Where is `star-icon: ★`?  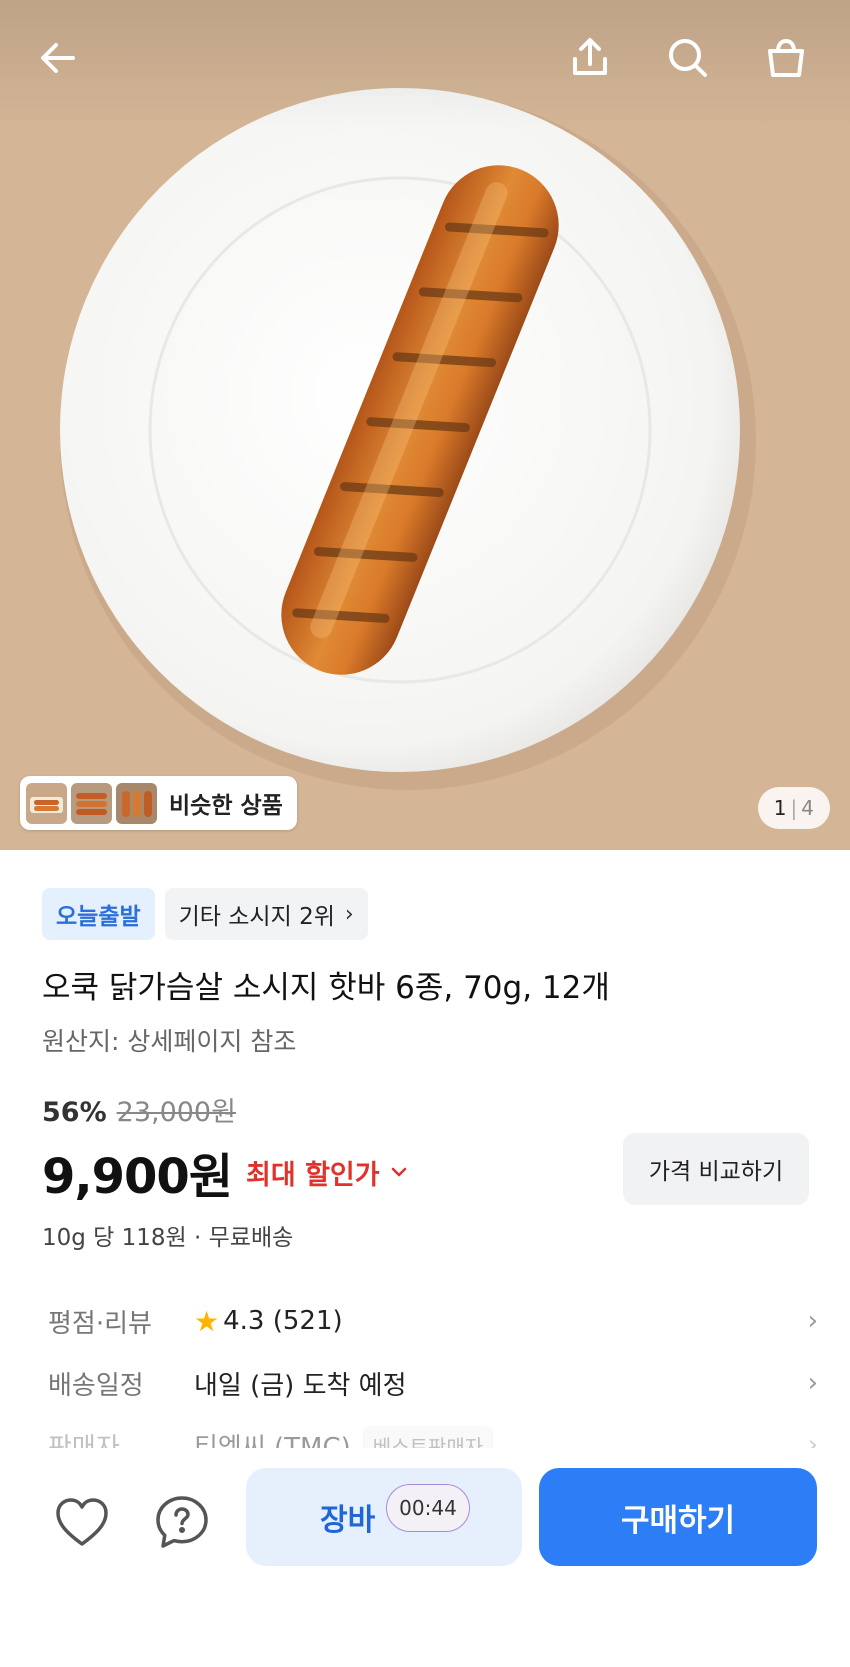
star-icon: ★ is located at coordinates (207, 1321).